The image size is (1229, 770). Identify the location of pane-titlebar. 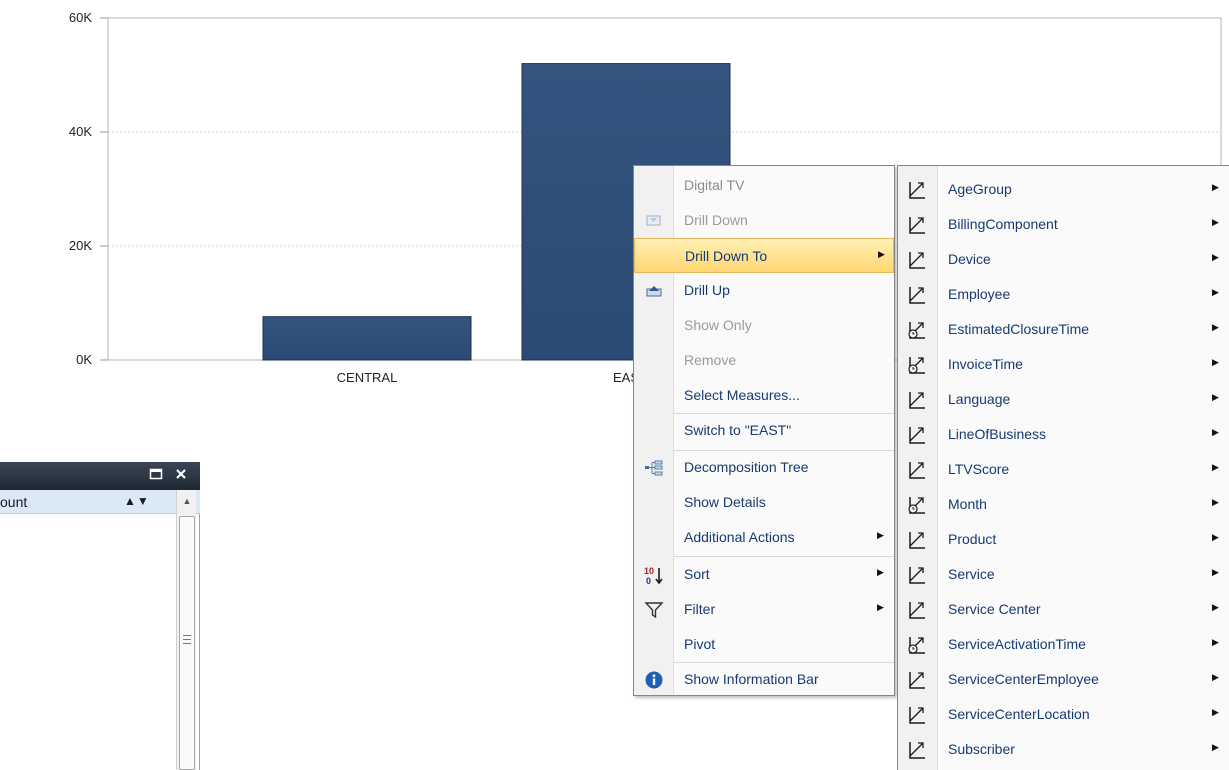
(100, 476).